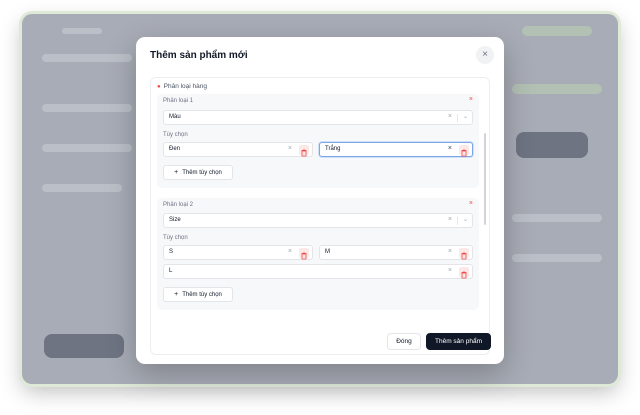 This screenshot has width=640, height=415. What do you see at coordinates (199, 55) in the screenshot?
I see `modal-title: Thêm sản phẩm mới` at bounding box center [199, 55].